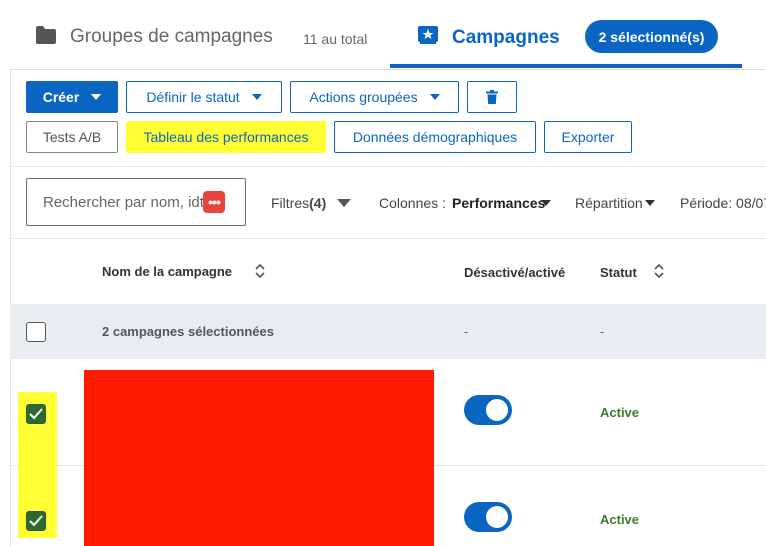 The image size is (766, 546). What do you see at coordinates (363, 97) in the screenshot?
I see `bulk-actions-label: Actions groupées` at bounding box center [363, 97].